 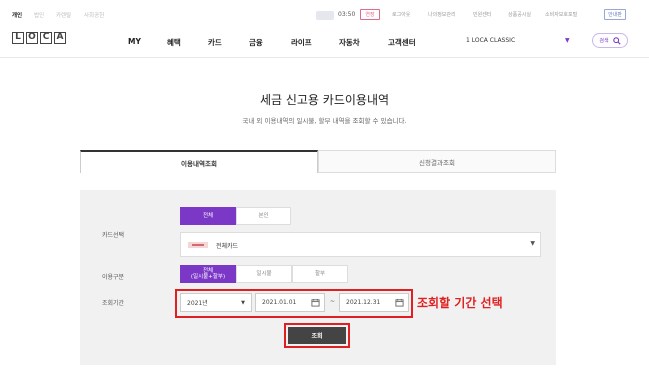 What do you see at coordinates (349, 42) in the screenshot?
I see `nav-car: 자동차` at bounding box center [349, 42].